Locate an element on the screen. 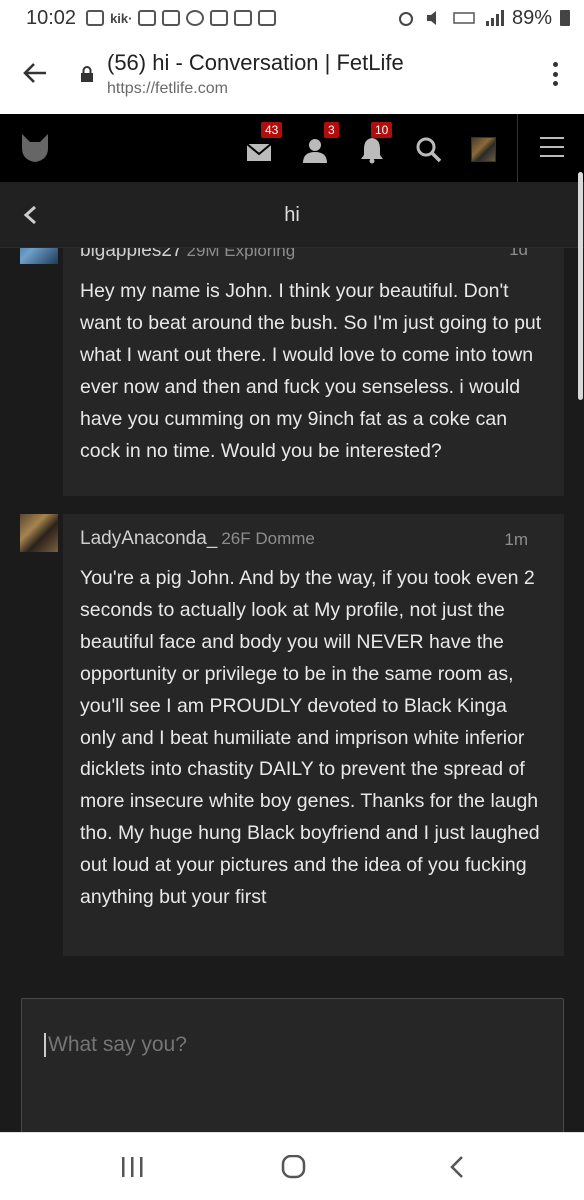 The image size is (584, 1200). message-header: LadyAnaconda_ 26F Domme 1m is located at coordinates (313, 534).